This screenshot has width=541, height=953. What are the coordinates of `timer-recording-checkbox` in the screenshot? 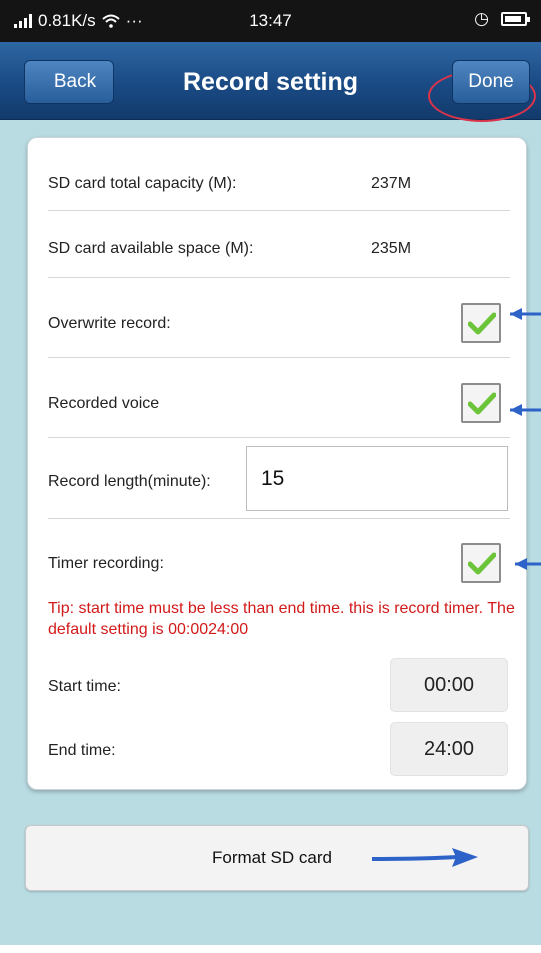 It's located at (481, 563).